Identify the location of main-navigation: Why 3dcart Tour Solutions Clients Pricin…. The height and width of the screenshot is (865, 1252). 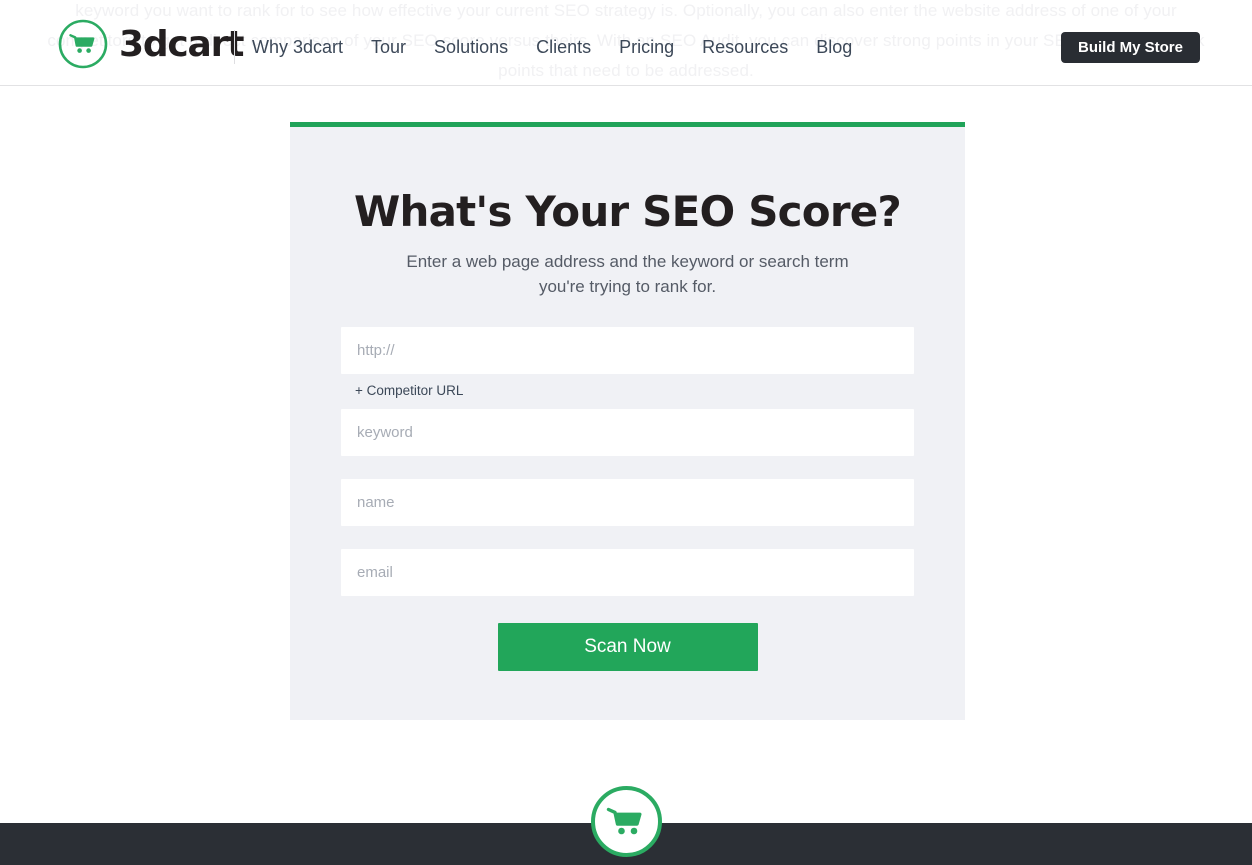
(559, 47).